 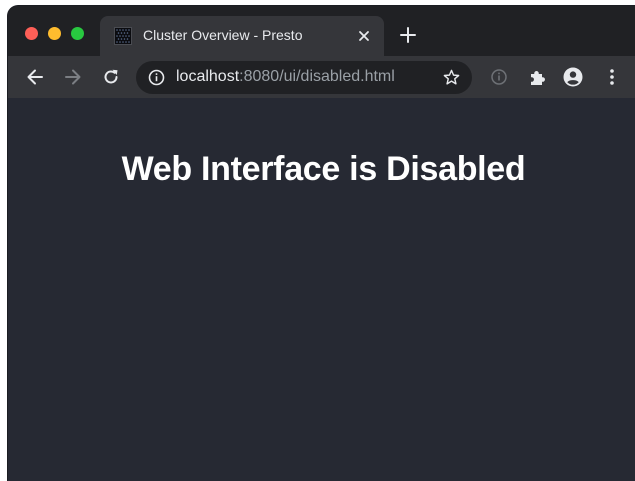 I want to click on minimize-window-button, so click(x=54, y=33).